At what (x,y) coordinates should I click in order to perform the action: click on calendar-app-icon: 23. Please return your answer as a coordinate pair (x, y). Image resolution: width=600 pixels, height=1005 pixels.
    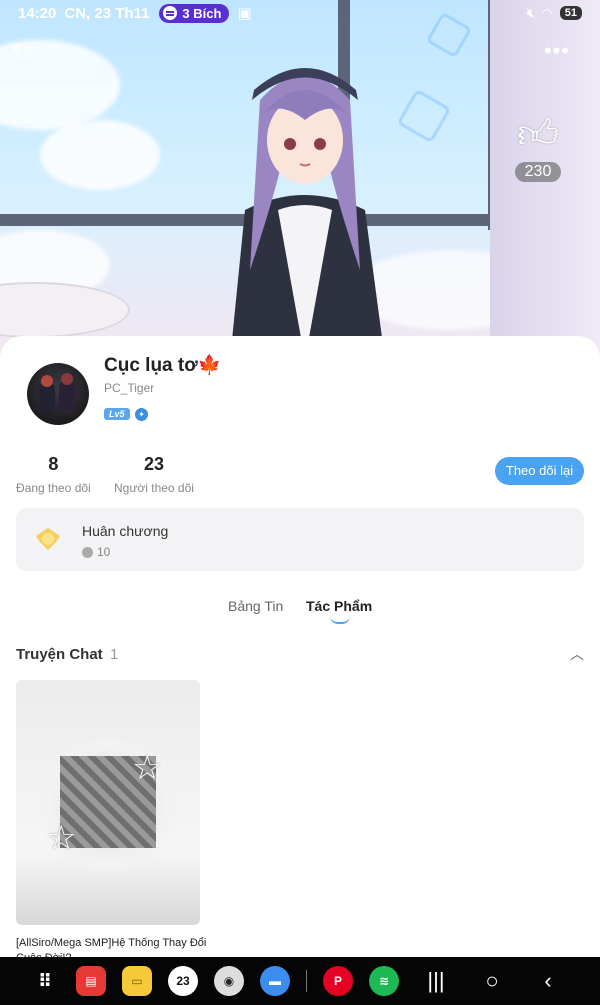
    Looking at the image, I should click on (183, 981).